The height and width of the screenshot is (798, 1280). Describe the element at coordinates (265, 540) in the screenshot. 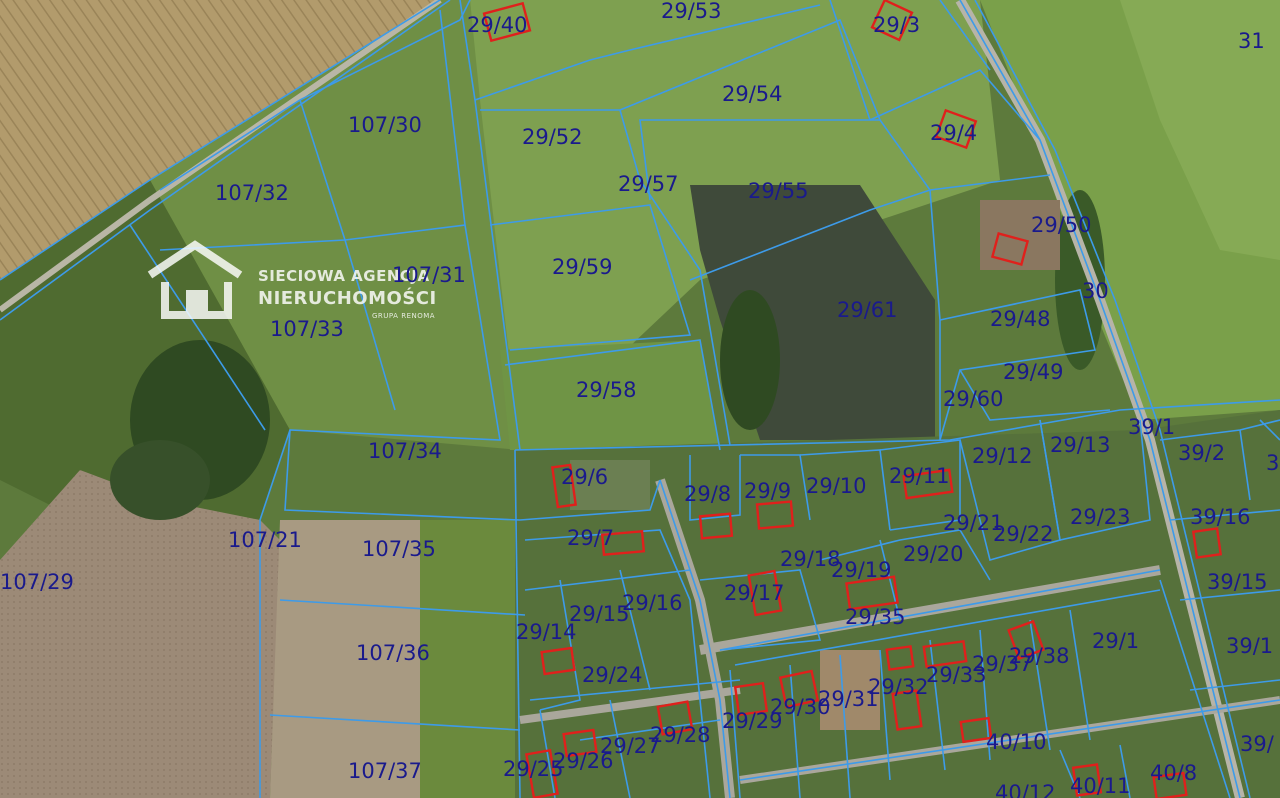

I see `parcel-label-107-21: 107/21` at that location.